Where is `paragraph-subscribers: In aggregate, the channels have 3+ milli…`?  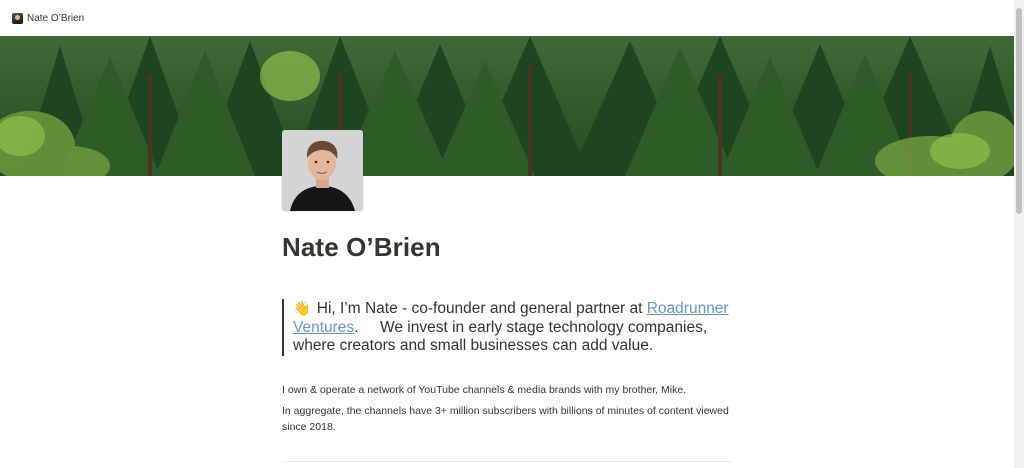 paragraph-subscribers: In aggregate, the channels have 3+ milli… is located at coordinates (505, 419).